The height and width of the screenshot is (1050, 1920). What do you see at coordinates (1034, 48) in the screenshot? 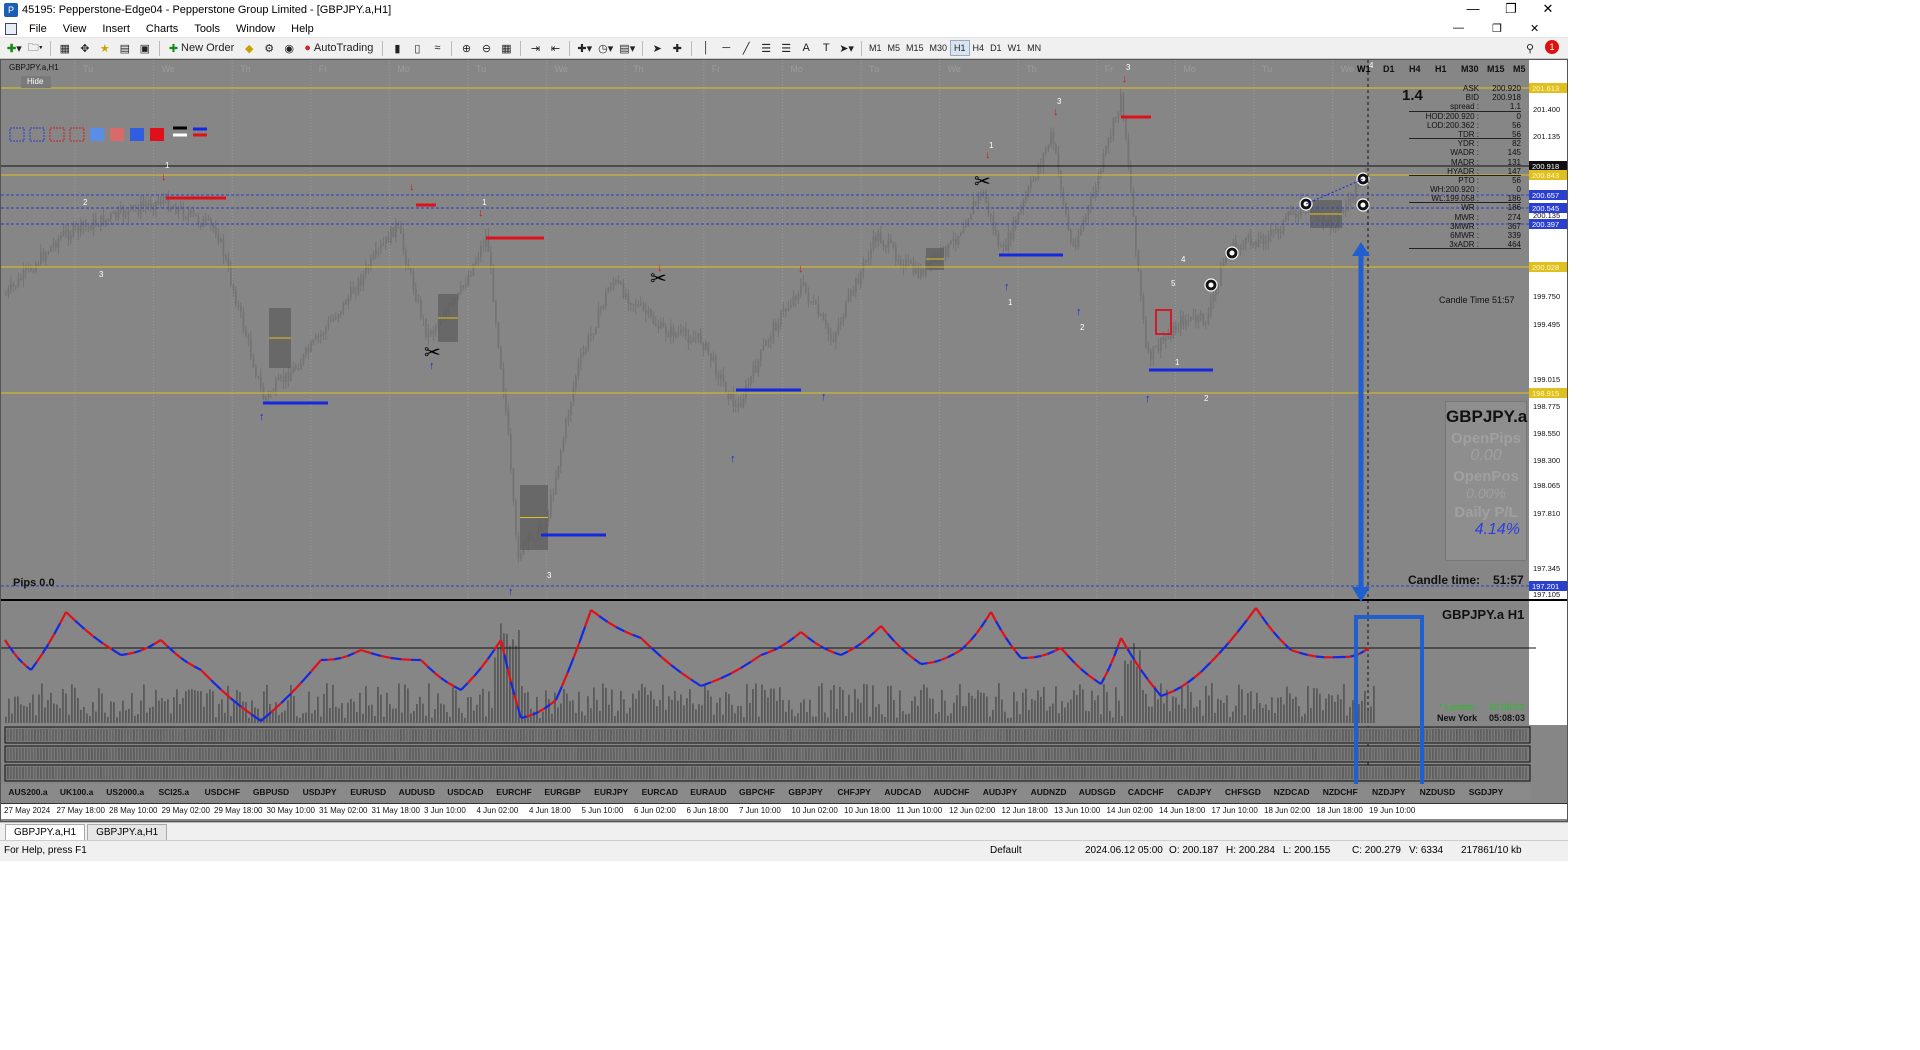
I see `tf-mn-button: MN` at bounding box center [1034, 48].